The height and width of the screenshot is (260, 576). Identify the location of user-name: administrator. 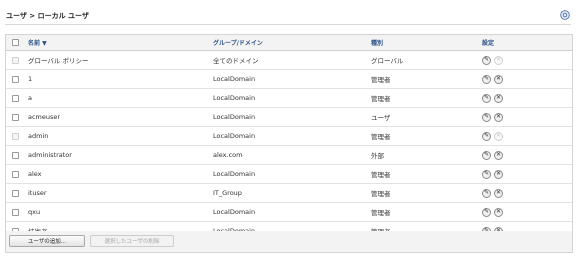
(50, 155).